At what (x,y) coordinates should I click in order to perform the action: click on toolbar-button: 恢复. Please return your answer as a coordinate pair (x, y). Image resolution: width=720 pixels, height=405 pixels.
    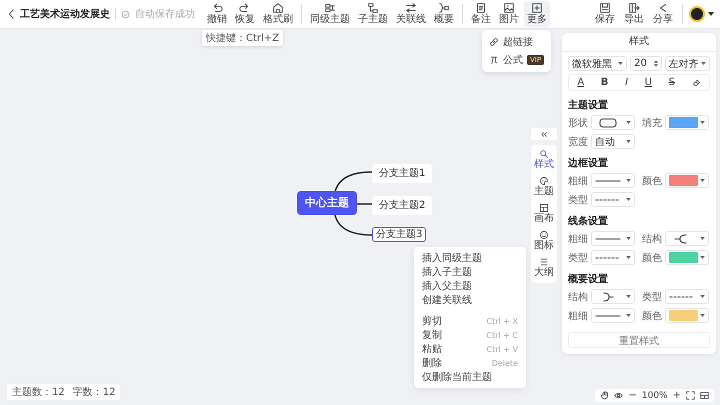
    Looking at the image, I should click on (245, 14).